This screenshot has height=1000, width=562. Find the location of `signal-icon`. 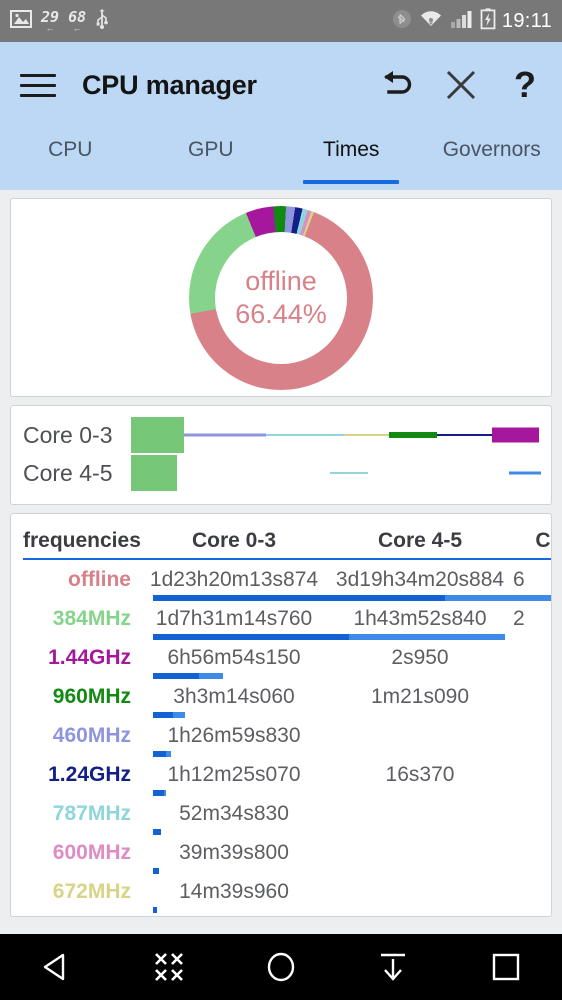

signal-icon is located at coordinates (462, 21).